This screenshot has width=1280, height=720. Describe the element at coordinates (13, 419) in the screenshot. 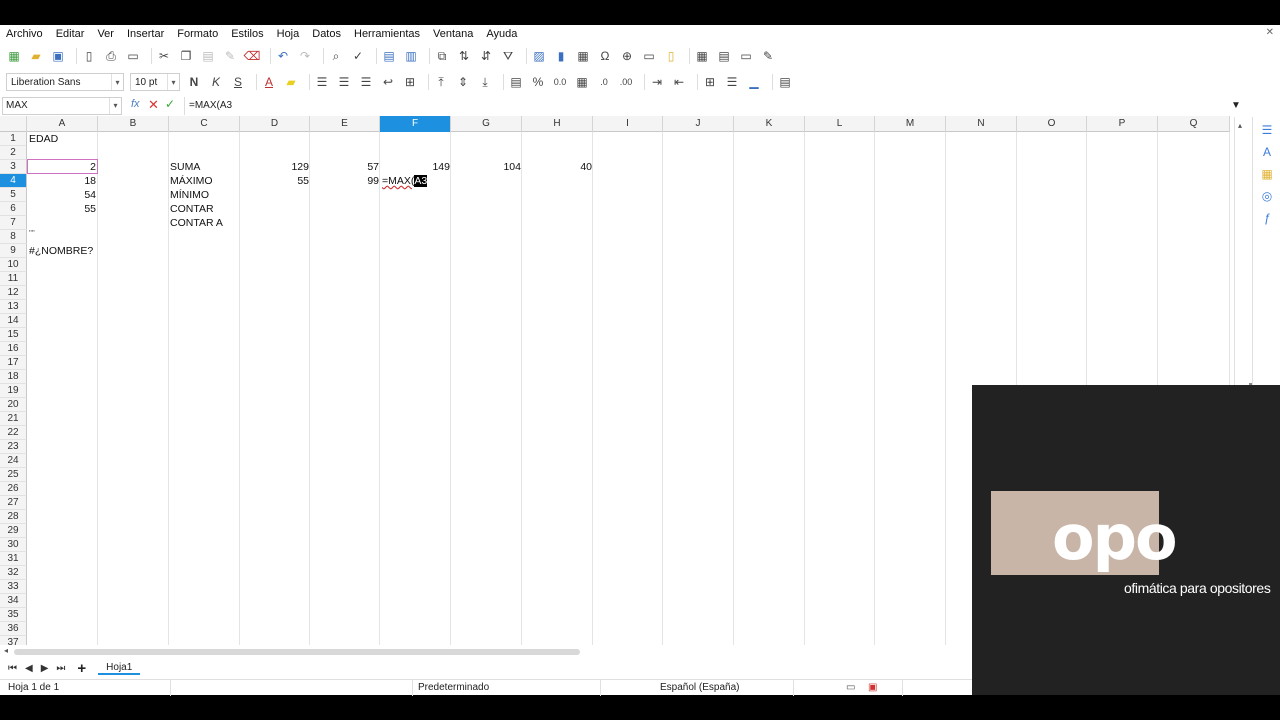

I see `row-header: 21` at that location.